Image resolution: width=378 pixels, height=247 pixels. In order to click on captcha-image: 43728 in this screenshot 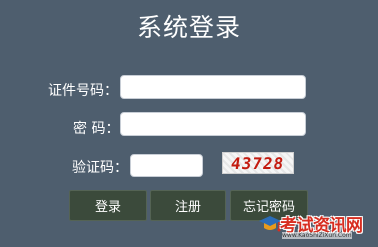, I will do `click(258, 163)`.